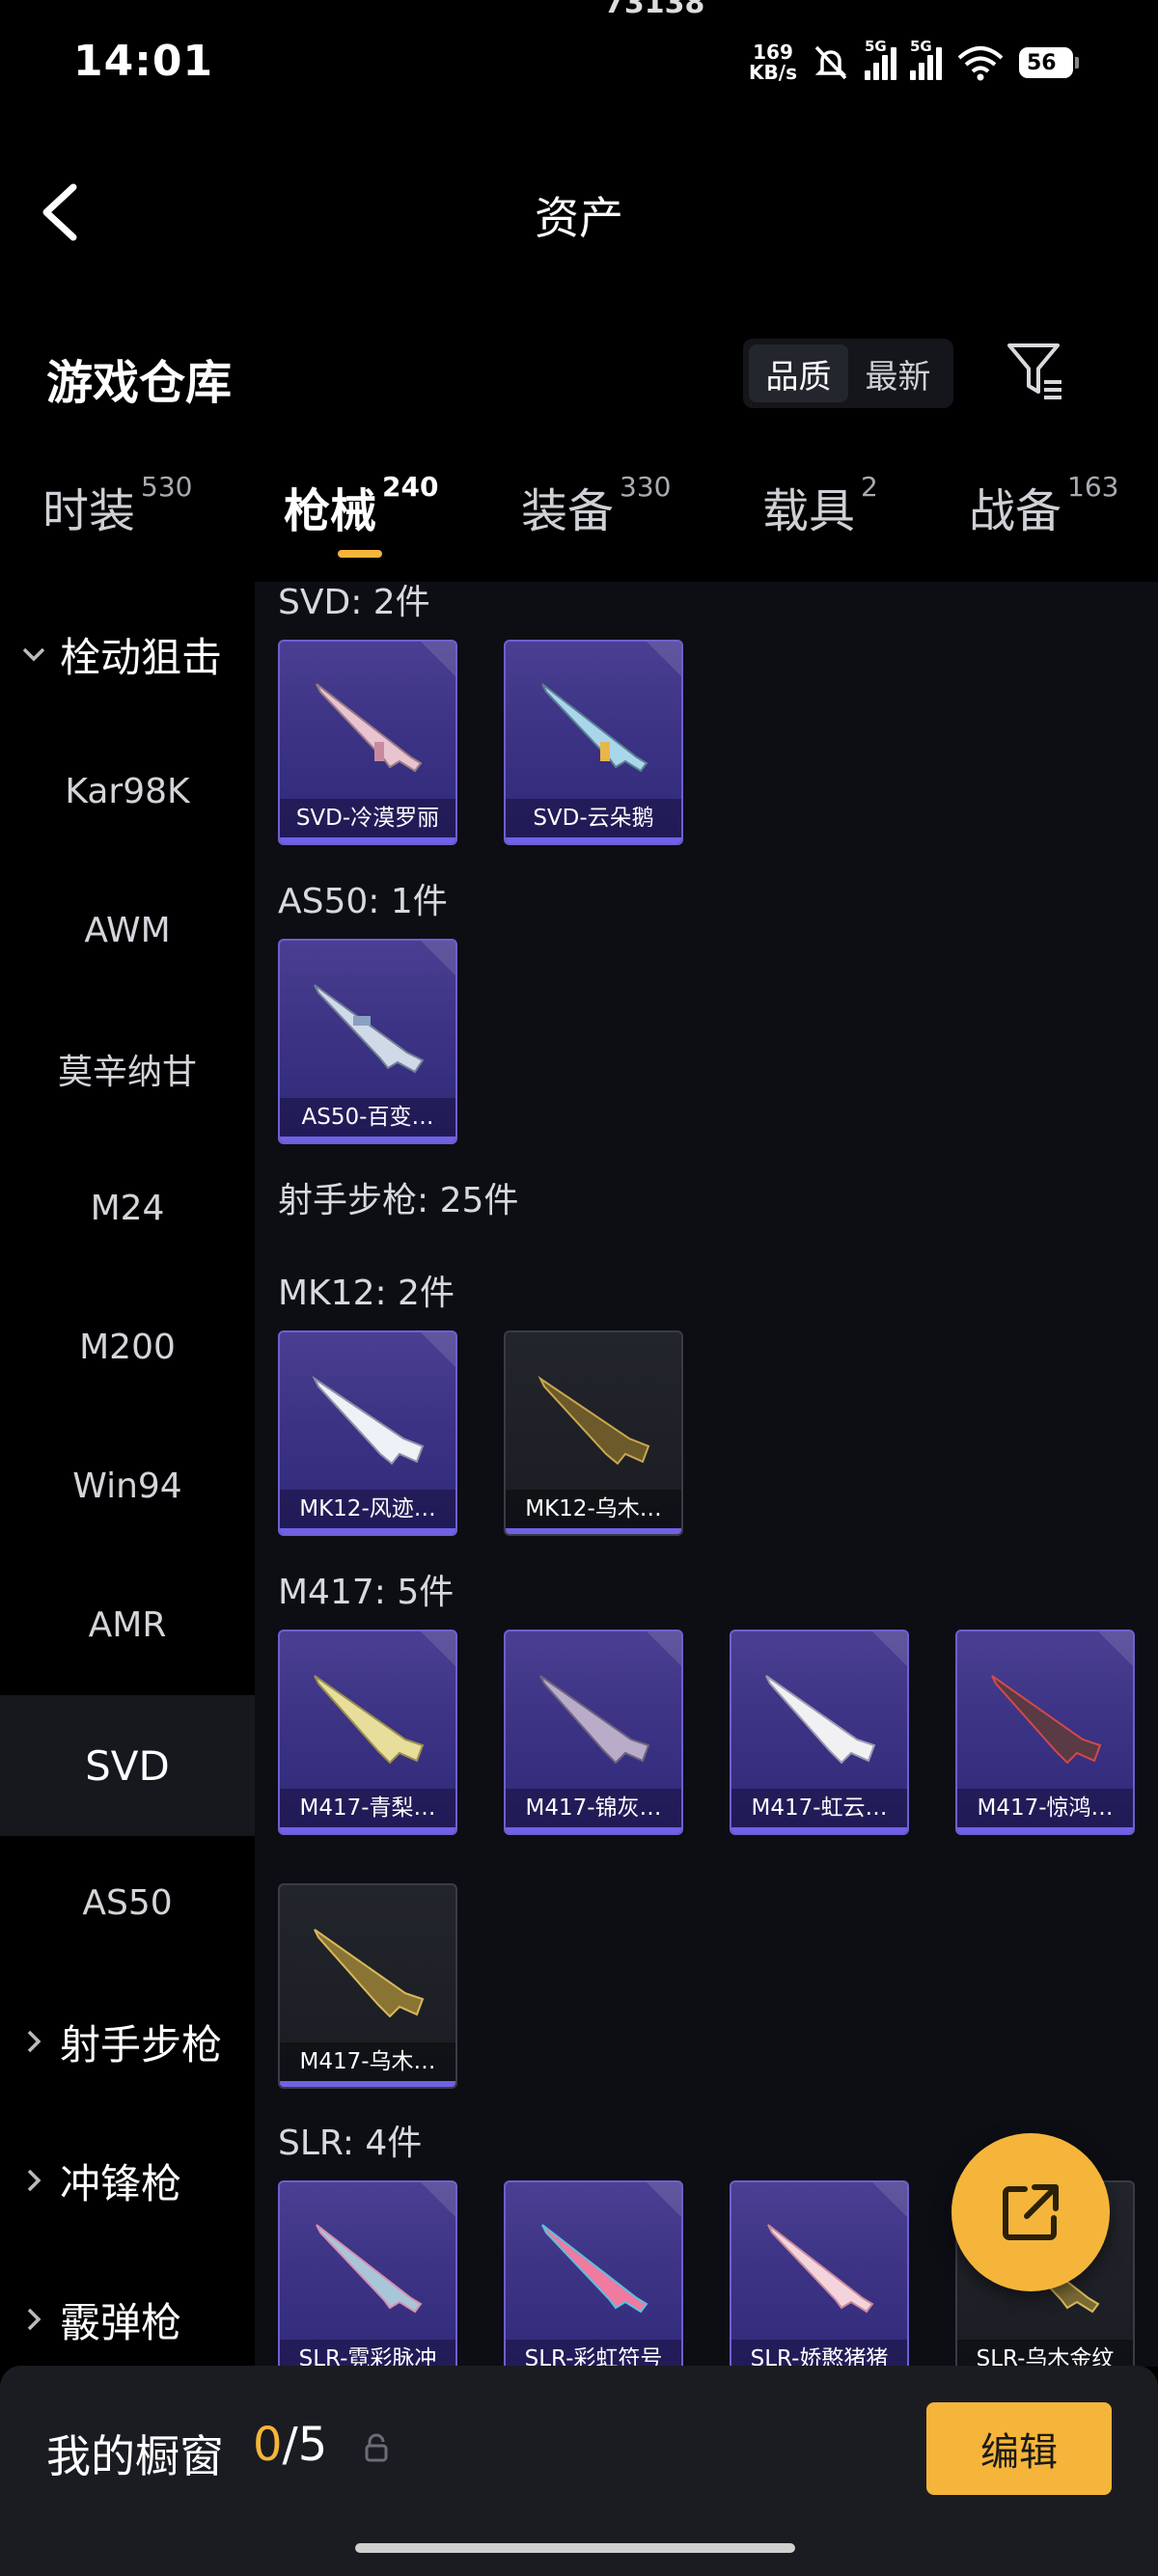 The image size is (1158, 2576). I want to click on tab-equipment: 装备 330, so click(596, 506).